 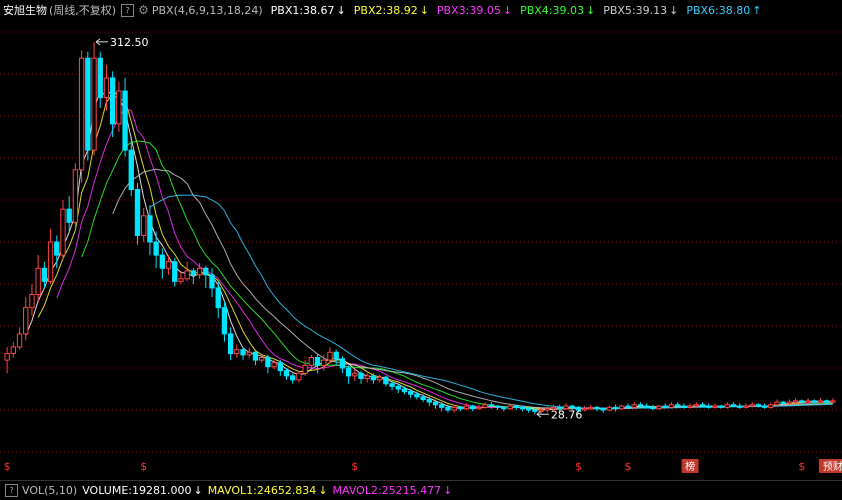 I want to click on pbx-value-4: PBX4:39.03 ↓, so click(x=558, y=10).